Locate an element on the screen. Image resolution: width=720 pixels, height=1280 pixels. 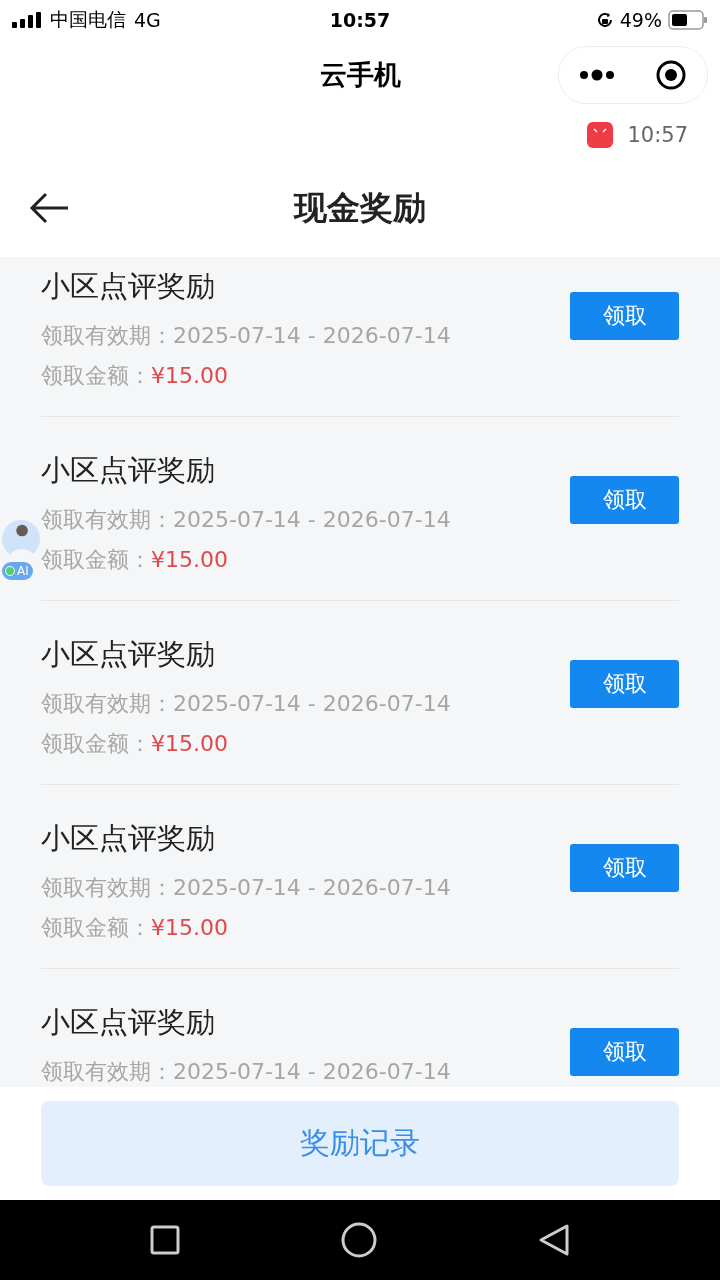
battery-percent: 49% is located at coordinates (640, 20).